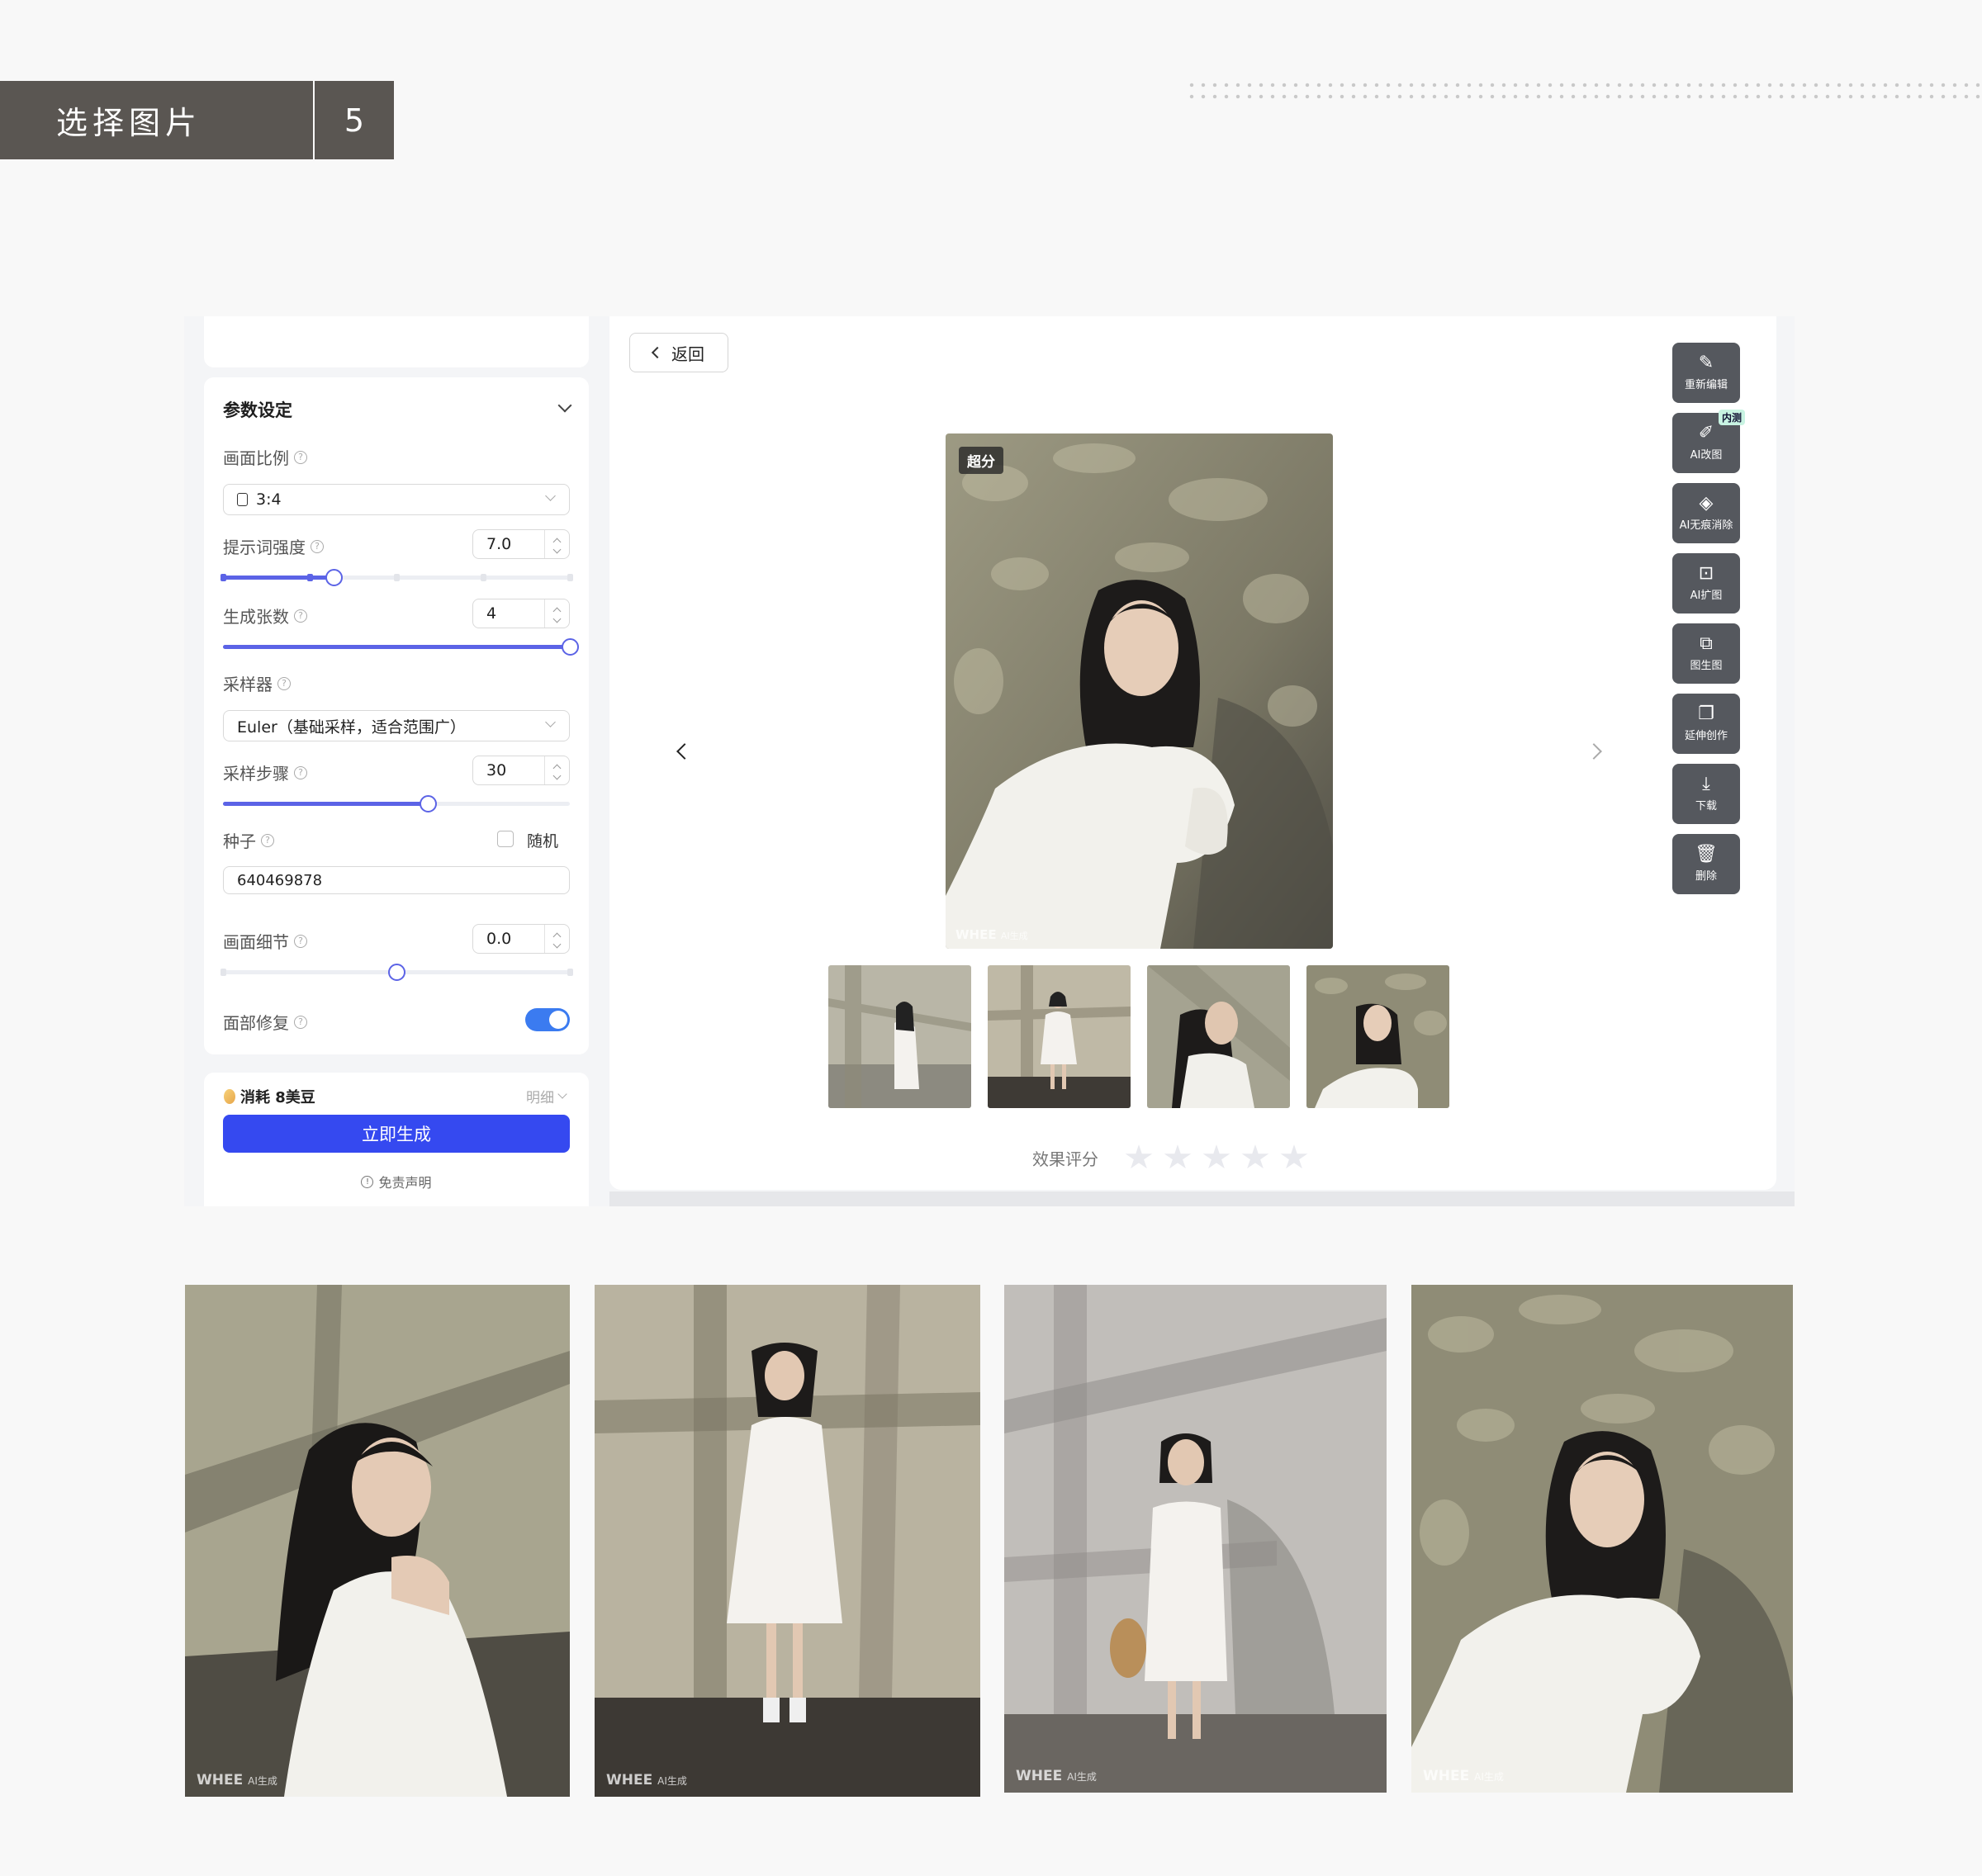 The width and height of the screenshot is (1982, 1876). What do you see at coordinates (540, 1098) in the screenshot?
I see `detail-link-text: 明细` at bounding box center [540, 1098].